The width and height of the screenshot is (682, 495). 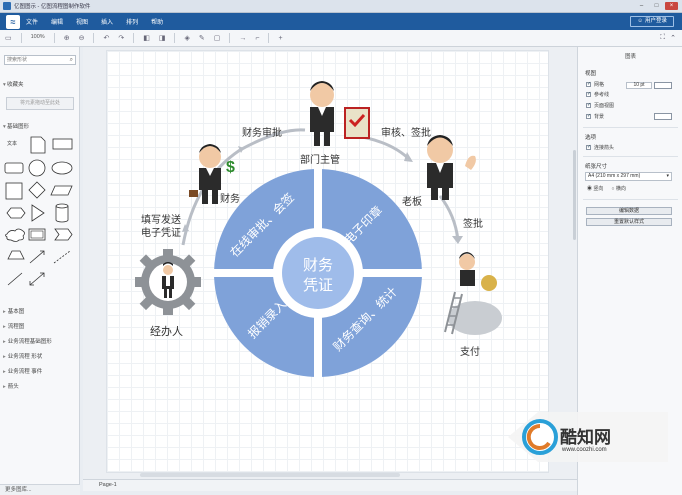 I want to click on orientation-radios: ◉ 竖向 ○ 横向, so click(x=606, y=188).